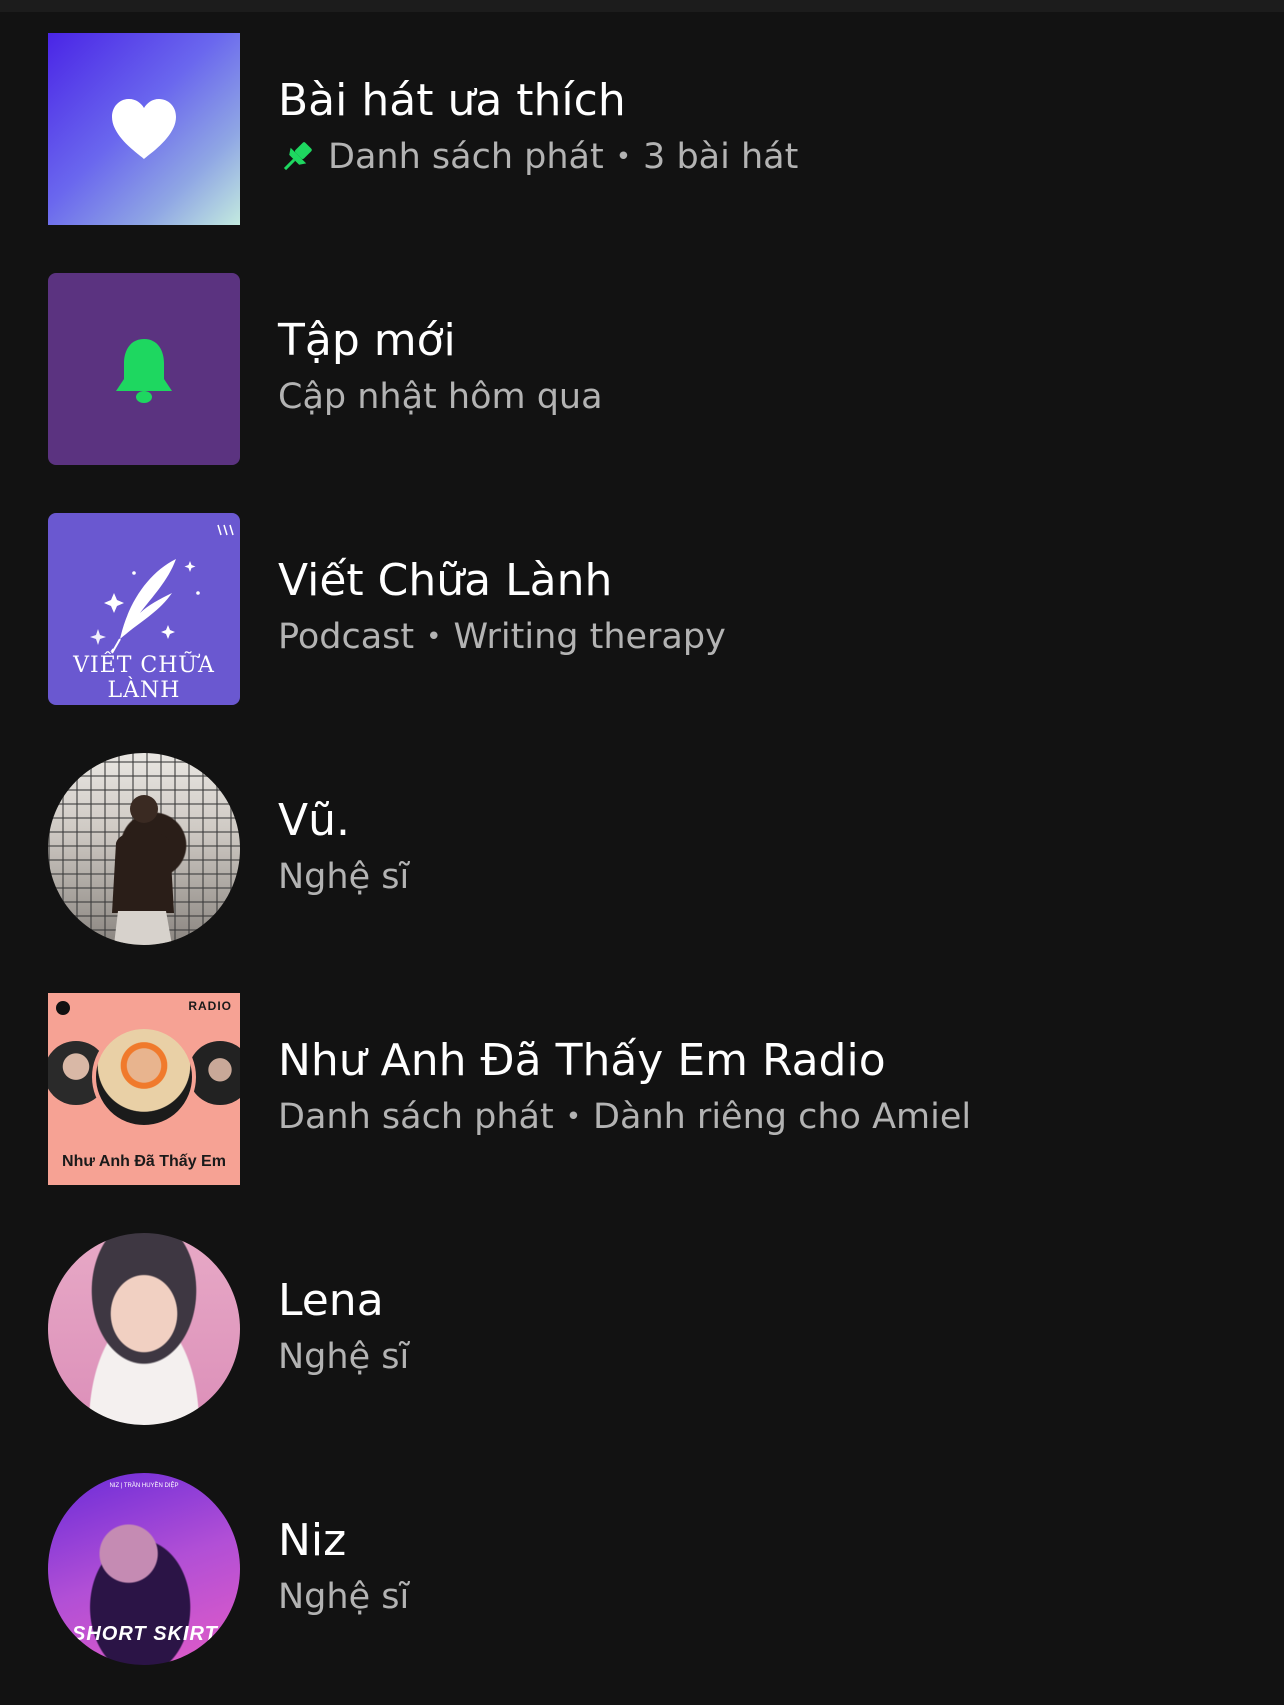  I want to click on library-item-artist-lena: Lena Nghệ sĩ, so click(648, 1329).